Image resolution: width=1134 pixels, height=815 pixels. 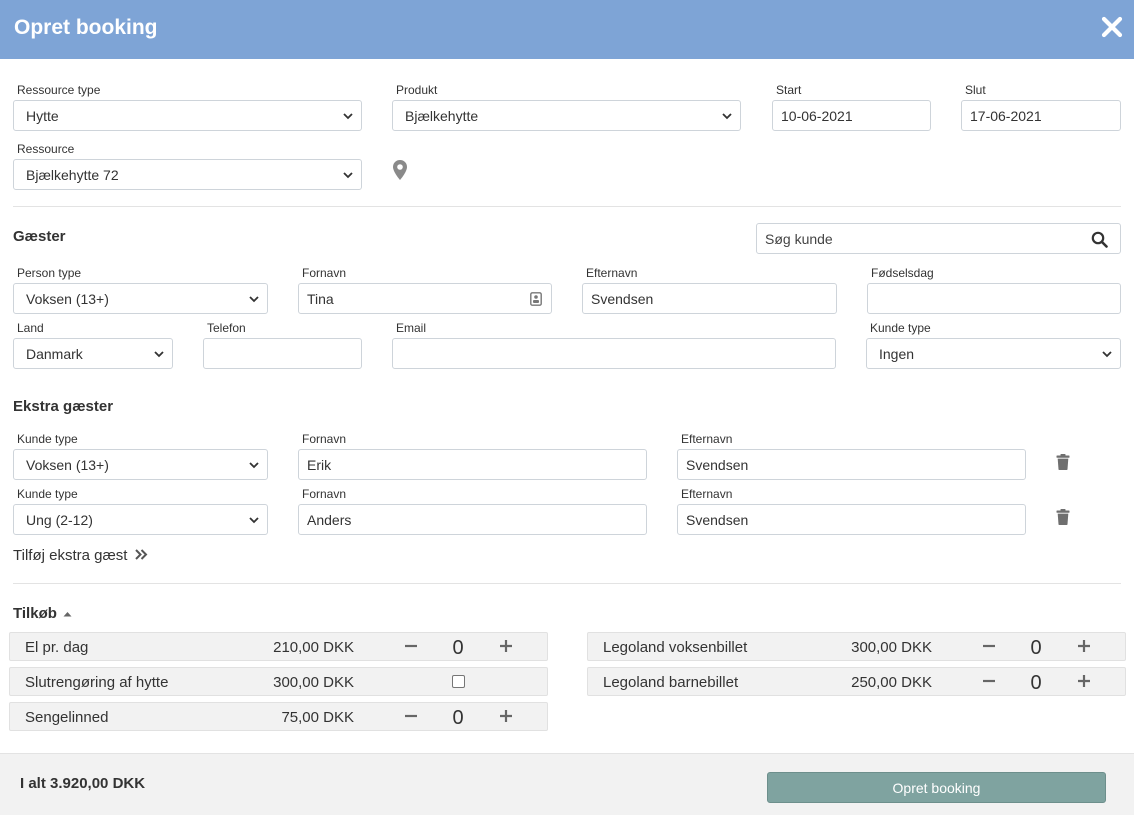 What do you see at coordinates (54, 354) in the screenshot?
I see `country-value: Danmark` at bounding box center [54, 354].